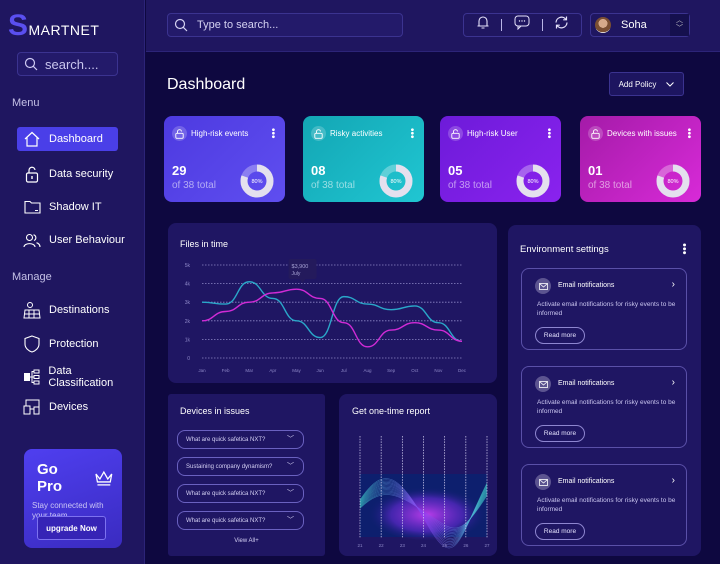 This screenshot has height=564, width=720. Describe the element at coordinates (403, 545) in the screenshot. I see `x-tick-label: 23` at that location.